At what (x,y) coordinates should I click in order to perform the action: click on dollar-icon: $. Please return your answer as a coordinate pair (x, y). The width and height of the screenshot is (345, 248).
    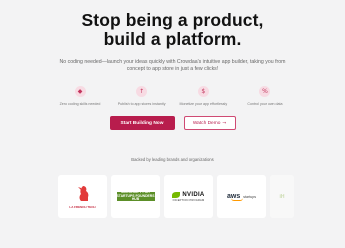
    Looking at the image, I should click on (203, 91).